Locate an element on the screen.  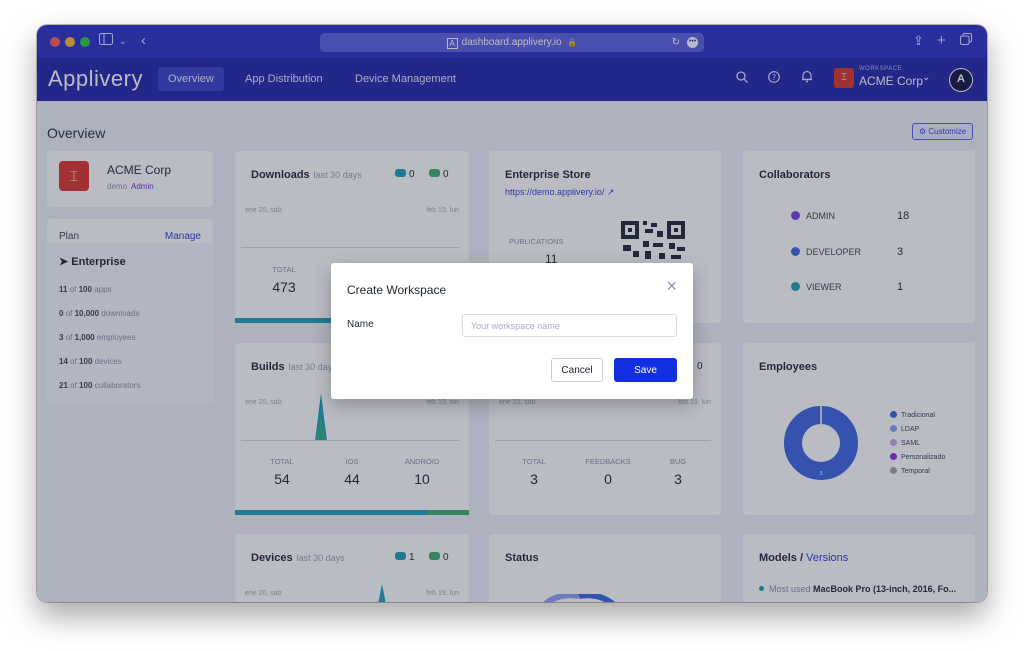
close-icon: × is located at coordinates (671, 286).